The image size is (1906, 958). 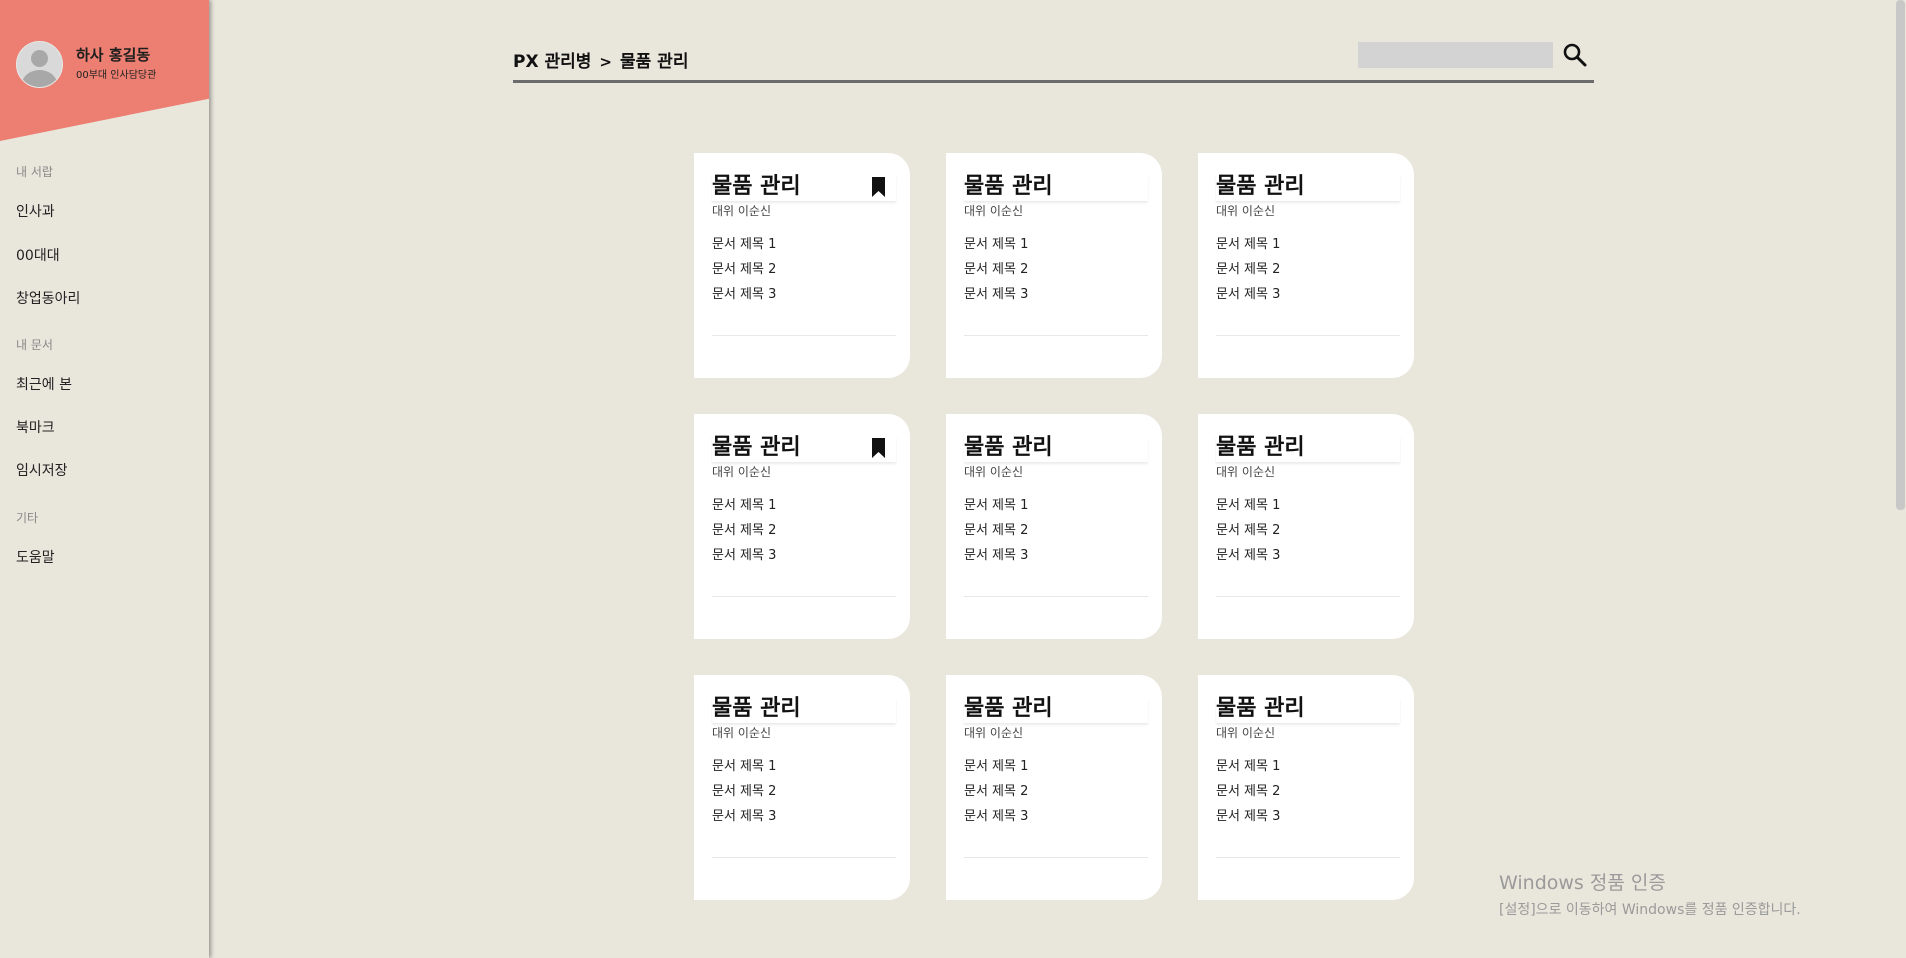 I want to click on nav-section-my-docs: 내 문서, so click(x=34, y=345).